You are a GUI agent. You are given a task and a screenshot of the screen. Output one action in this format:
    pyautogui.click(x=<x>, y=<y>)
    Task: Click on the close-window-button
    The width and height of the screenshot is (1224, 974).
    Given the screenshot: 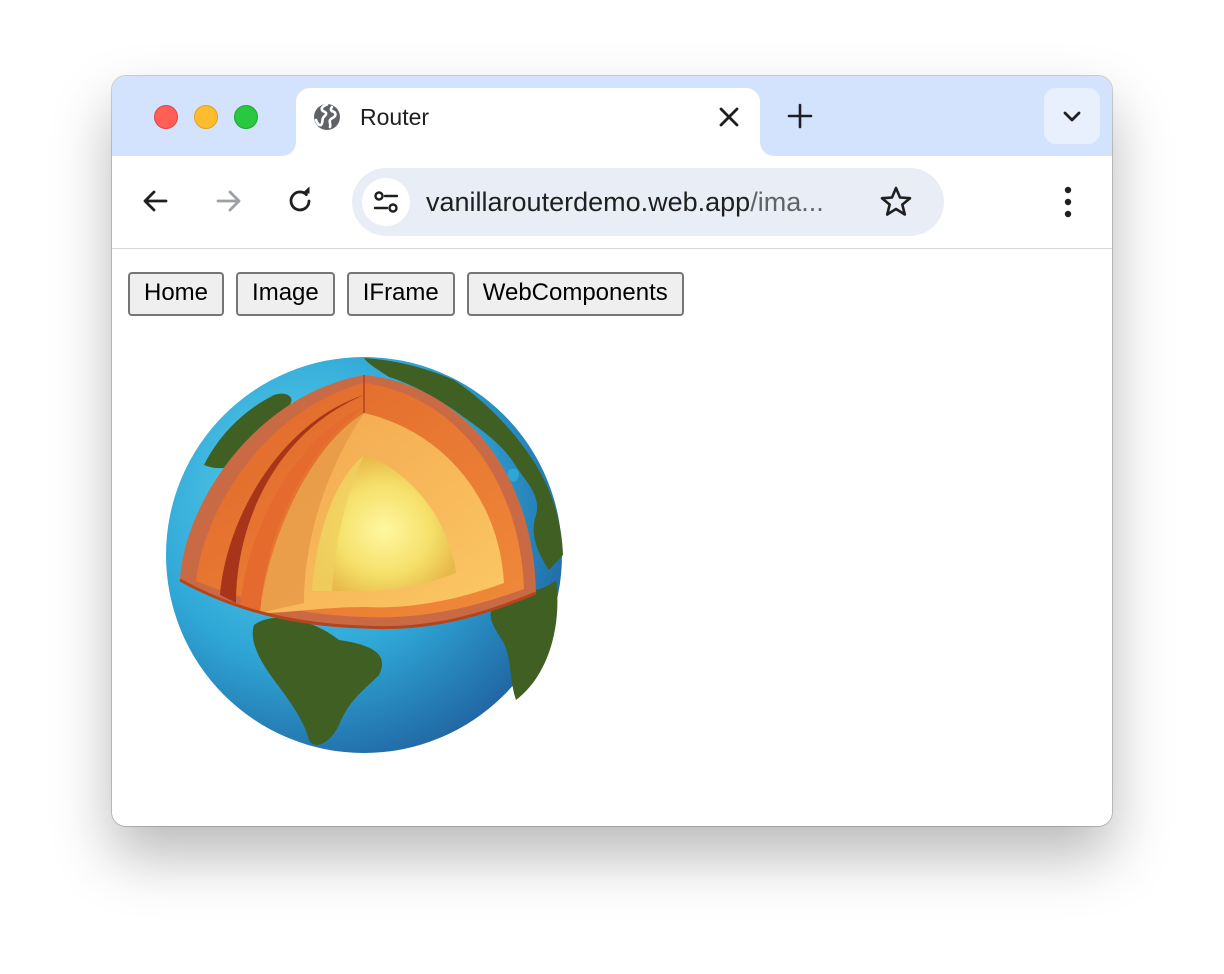 What is the action you would take?
    pyautogui.click(x=166, y=117)
    